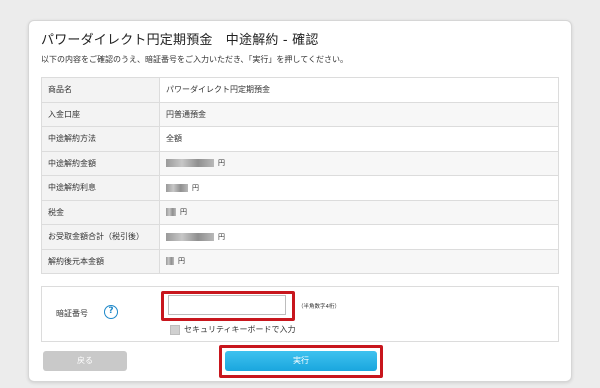 The image size is (600, 388). I want to click on pin-format-note: （半角数字4桁）, so click(319, 307).